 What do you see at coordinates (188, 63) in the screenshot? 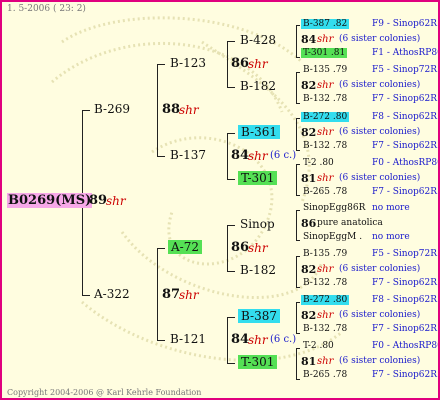
I see `gen2-id: B-123` at bounding box center [188, 63].